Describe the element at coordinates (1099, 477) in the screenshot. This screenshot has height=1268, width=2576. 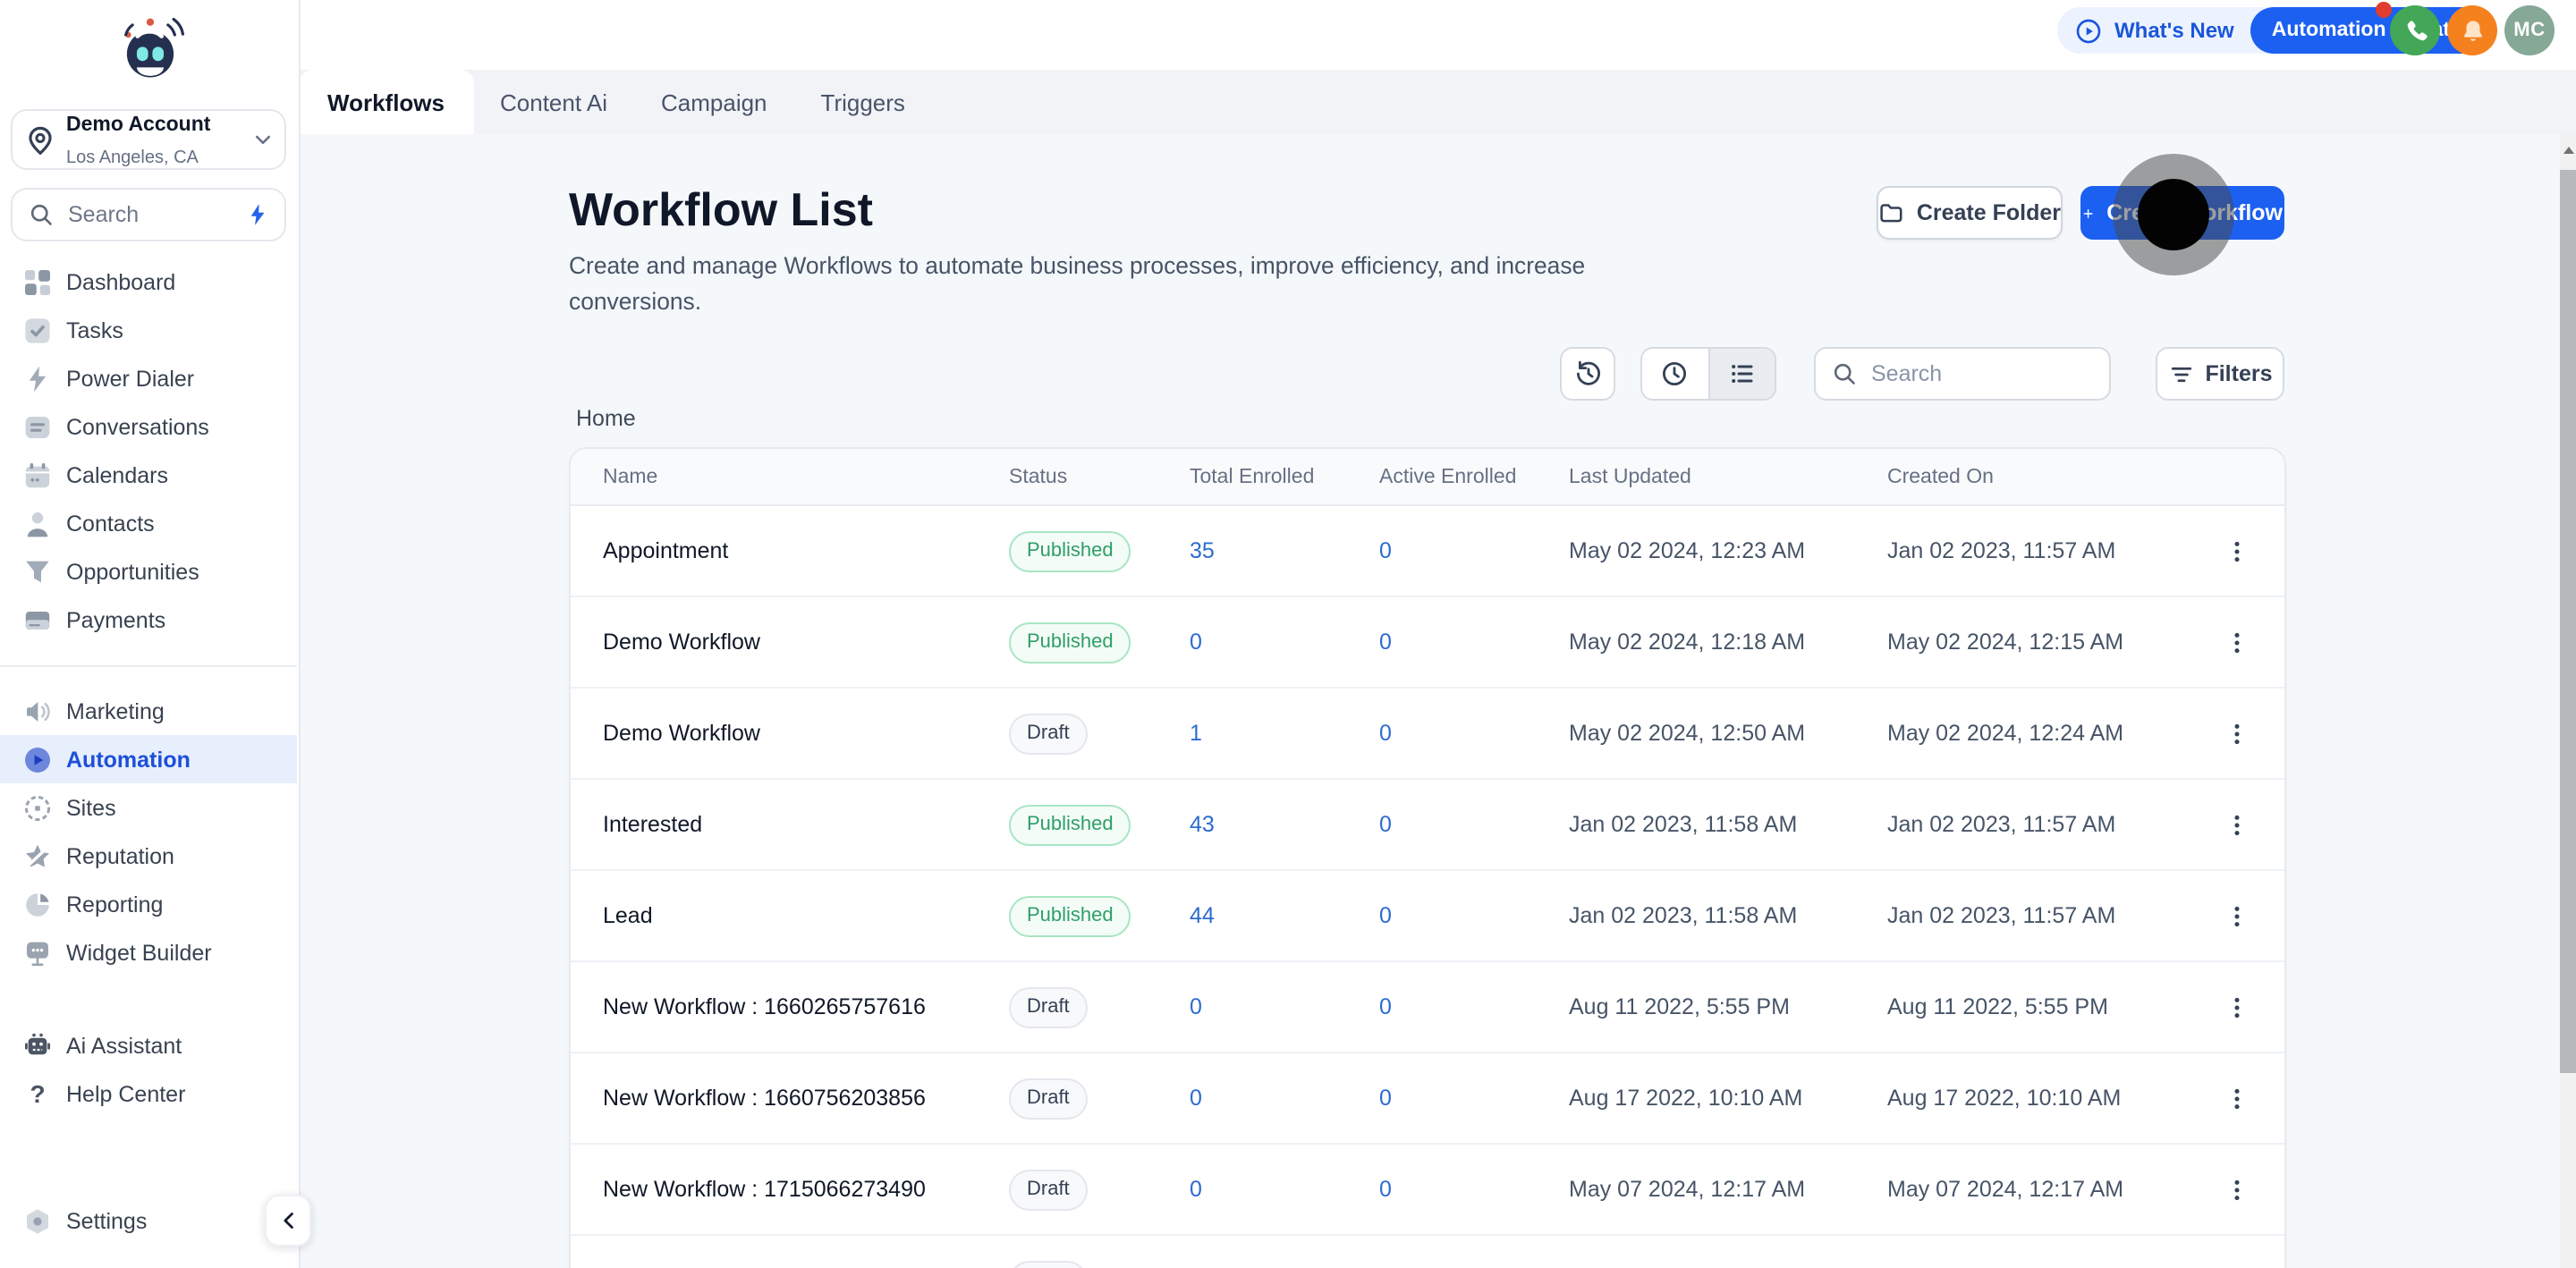
I see `column-header-status: Status` at that location.